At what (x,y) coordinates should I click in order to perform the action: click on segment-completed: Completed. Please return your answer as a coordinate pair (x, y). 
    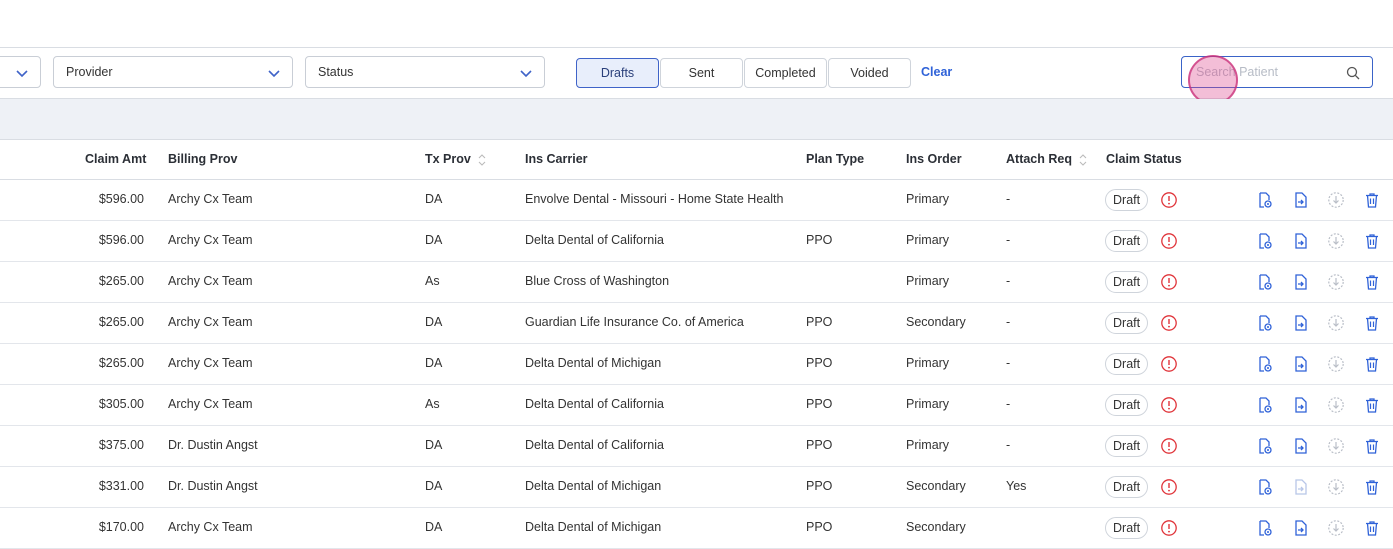
    Looking at the image, I should click on (785, 73).